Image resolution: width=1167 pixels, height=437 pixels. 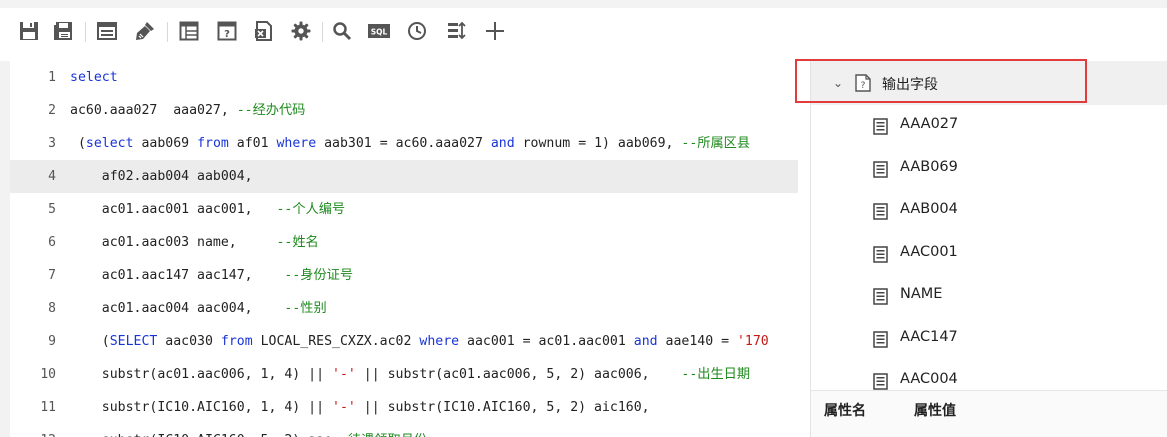 What do you see at coordinates (716, 374) in the screenshot?
I see `sql-comment: --出生日期` at bounding box center [716, 374].